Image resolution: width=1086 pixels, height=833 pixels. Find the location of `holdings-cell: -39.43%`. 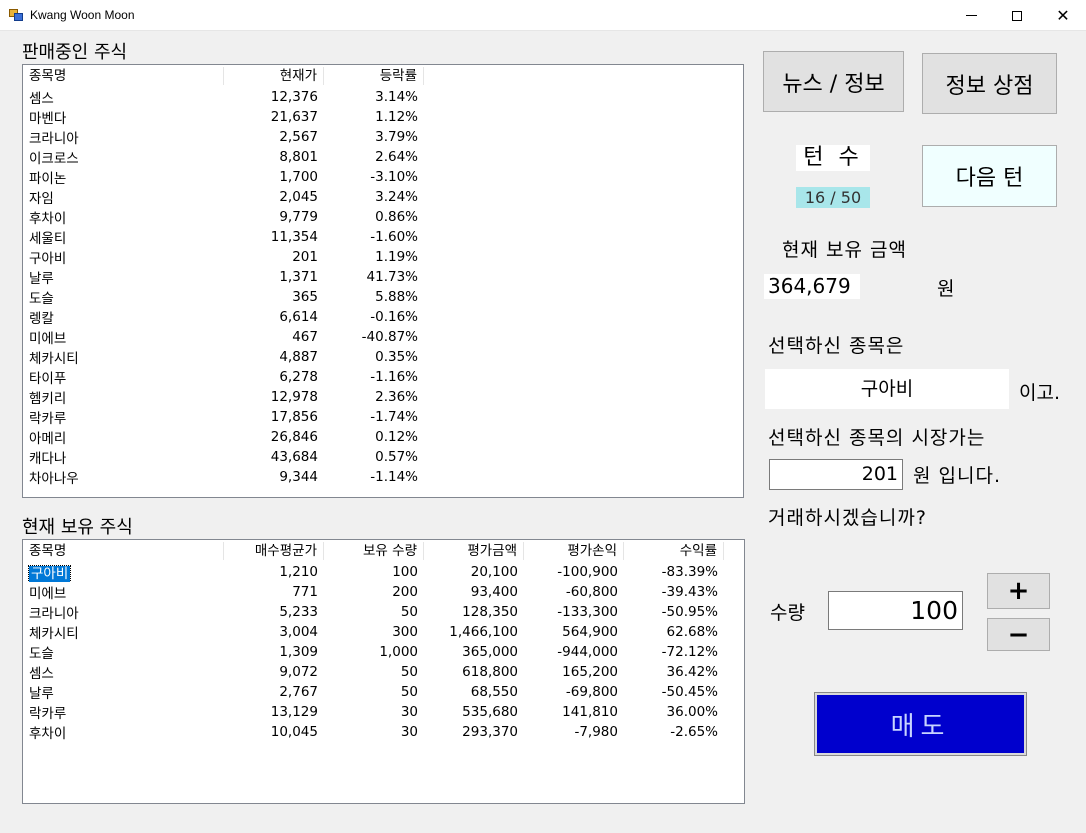

holdings-cell: -39.43% is located at coordinates (689, 592).